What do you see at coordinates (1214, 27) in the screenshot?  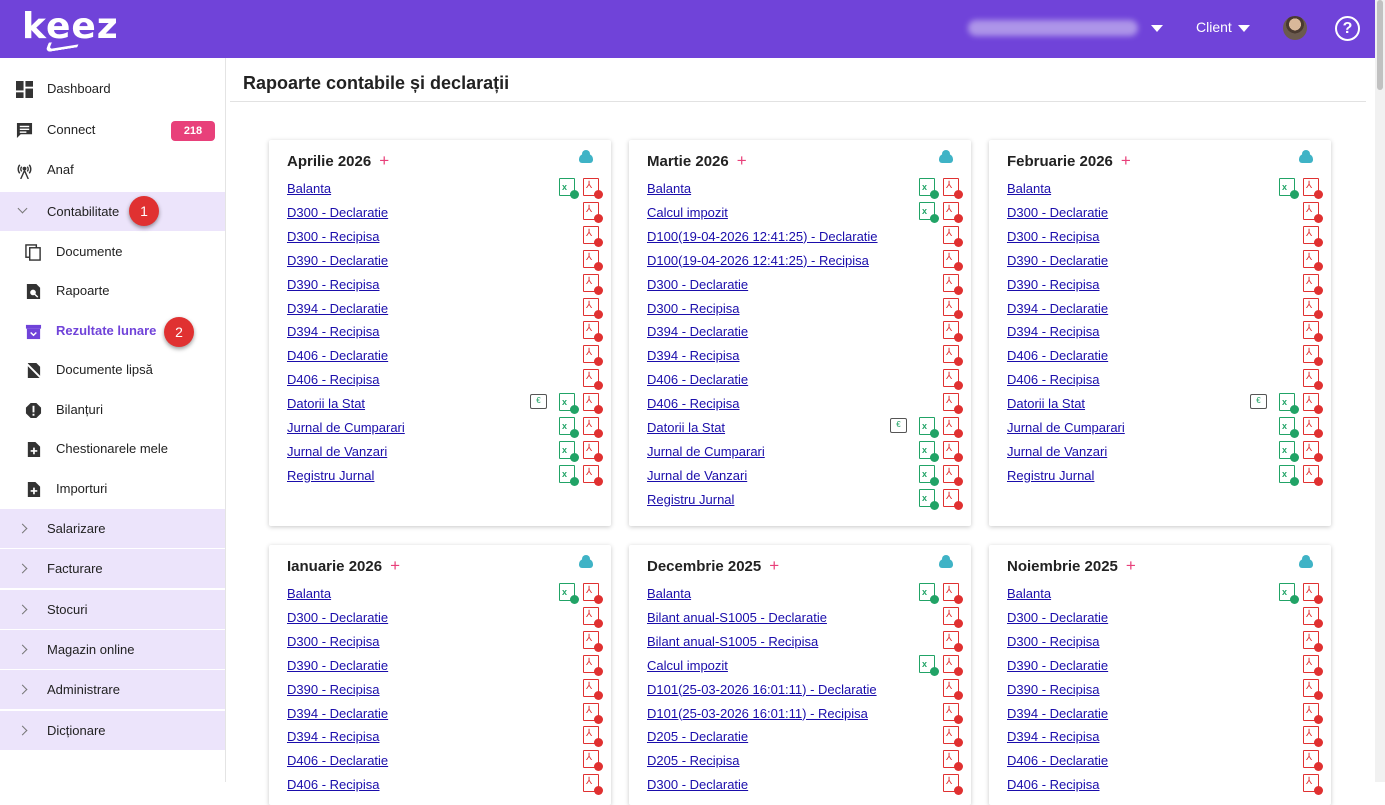 I see `role-selector: Client` at bounding box center [1214, 27].